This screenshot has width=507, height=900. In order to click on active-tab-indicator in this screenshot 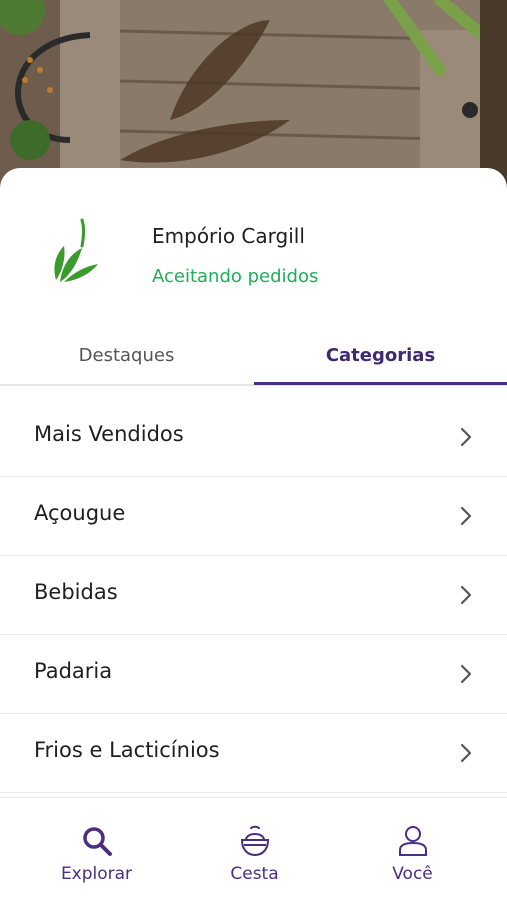, I will do `click(380, 383)`.